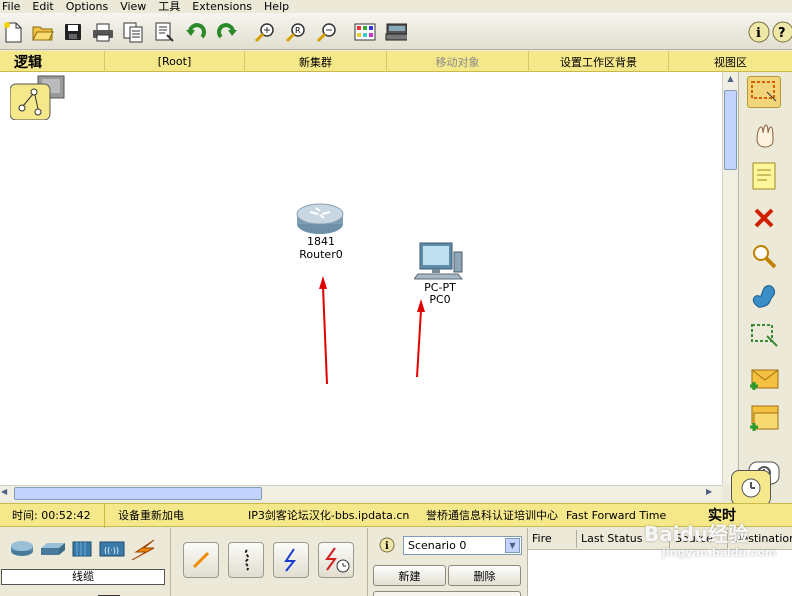 This screenshot has height=596, width=792. Describe the element at coordinates (599, 61) in the screenshot. I see `set-background-button: 设置工作区背景` at that location.